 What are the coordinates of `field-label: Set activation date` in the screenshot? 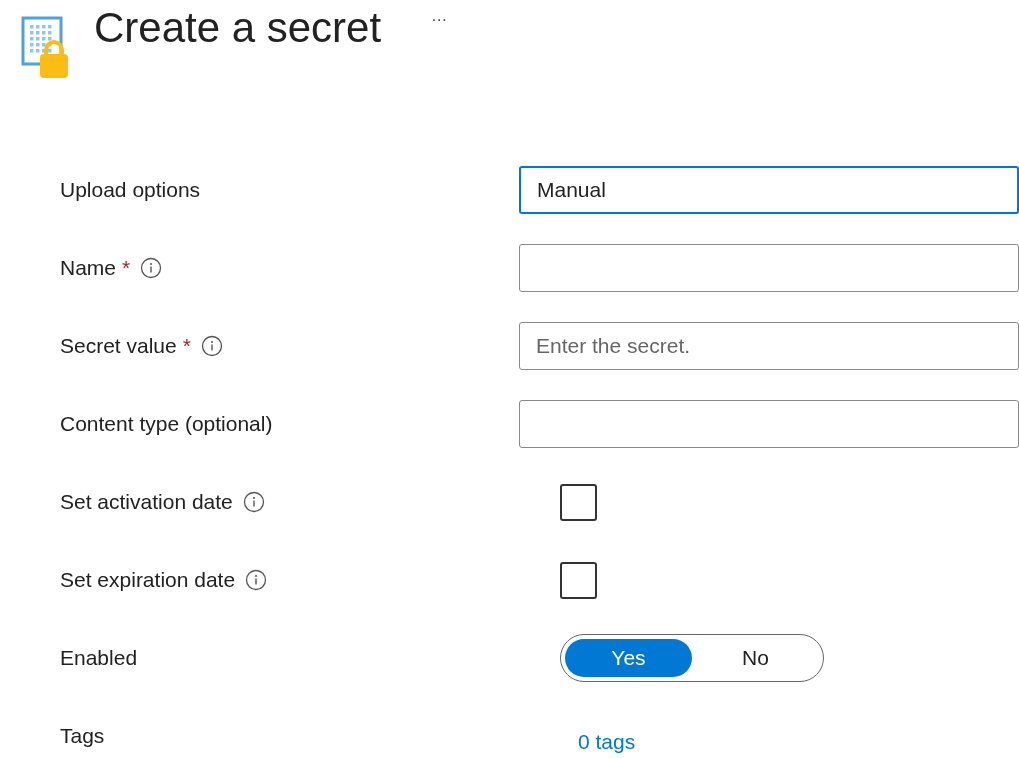 It's located at (146, 502).